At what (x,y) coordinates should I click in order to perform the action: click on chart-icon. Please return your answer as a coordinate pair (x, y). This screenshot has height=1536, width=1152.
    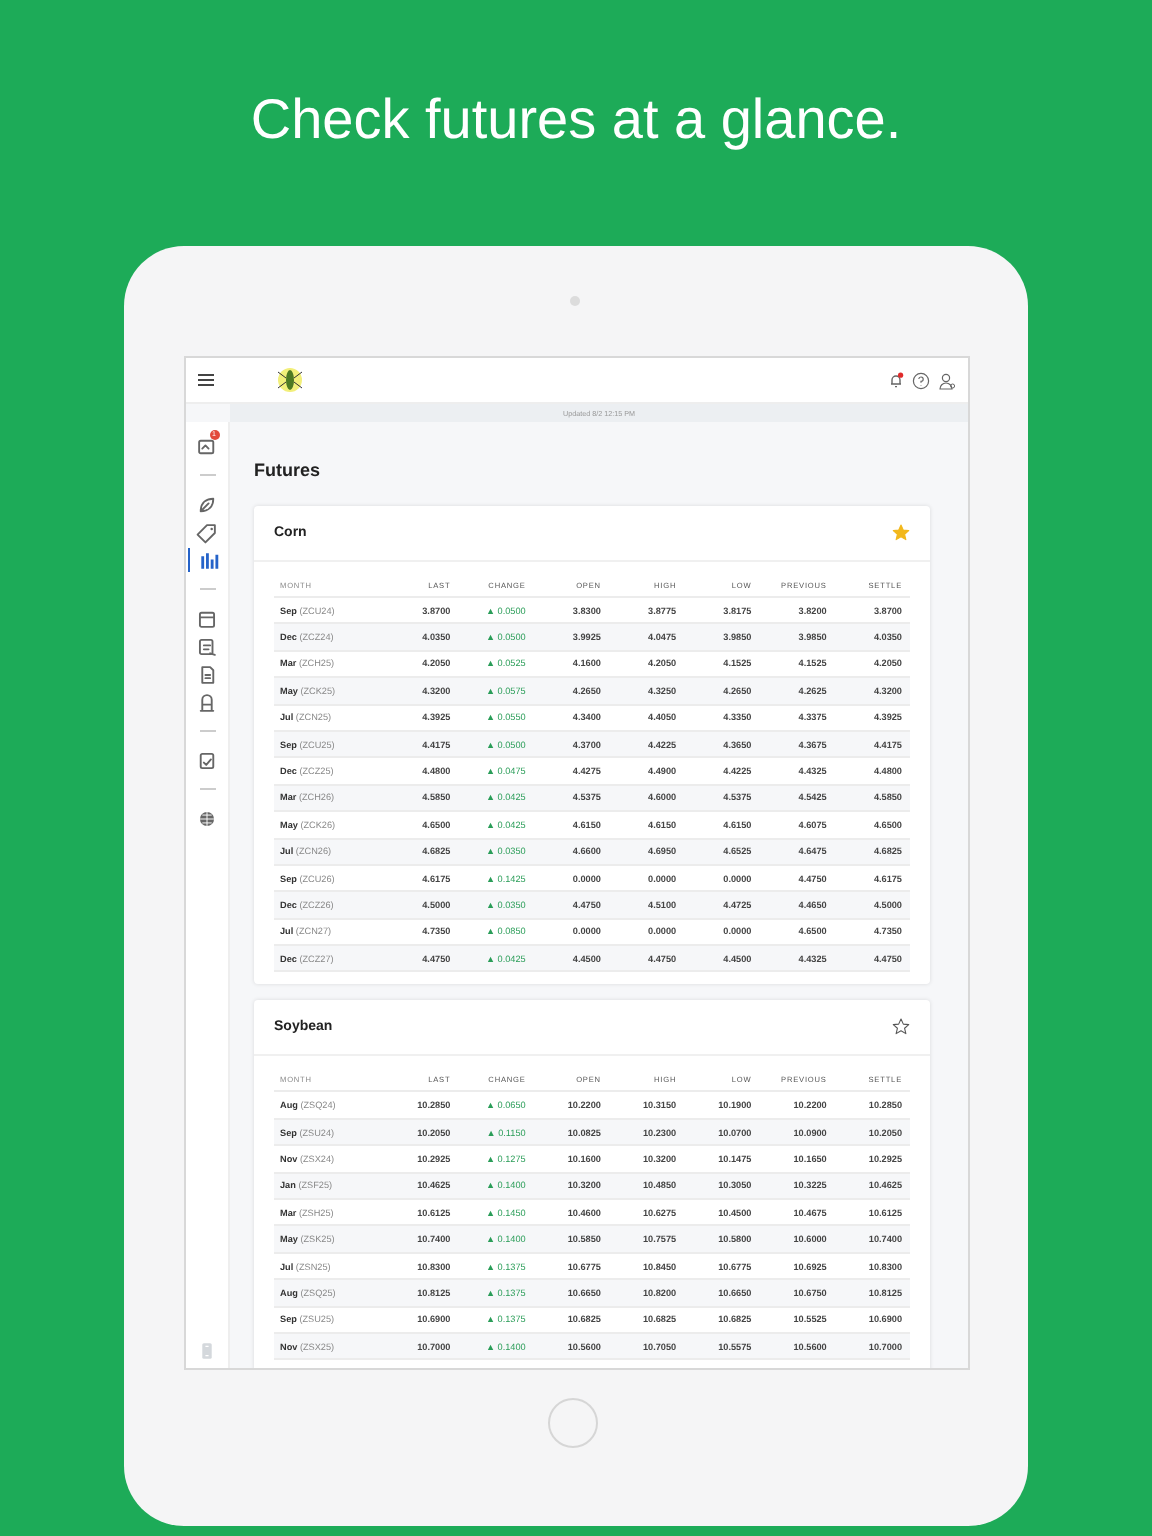
    Looking at the image, I should click on (208, 560).